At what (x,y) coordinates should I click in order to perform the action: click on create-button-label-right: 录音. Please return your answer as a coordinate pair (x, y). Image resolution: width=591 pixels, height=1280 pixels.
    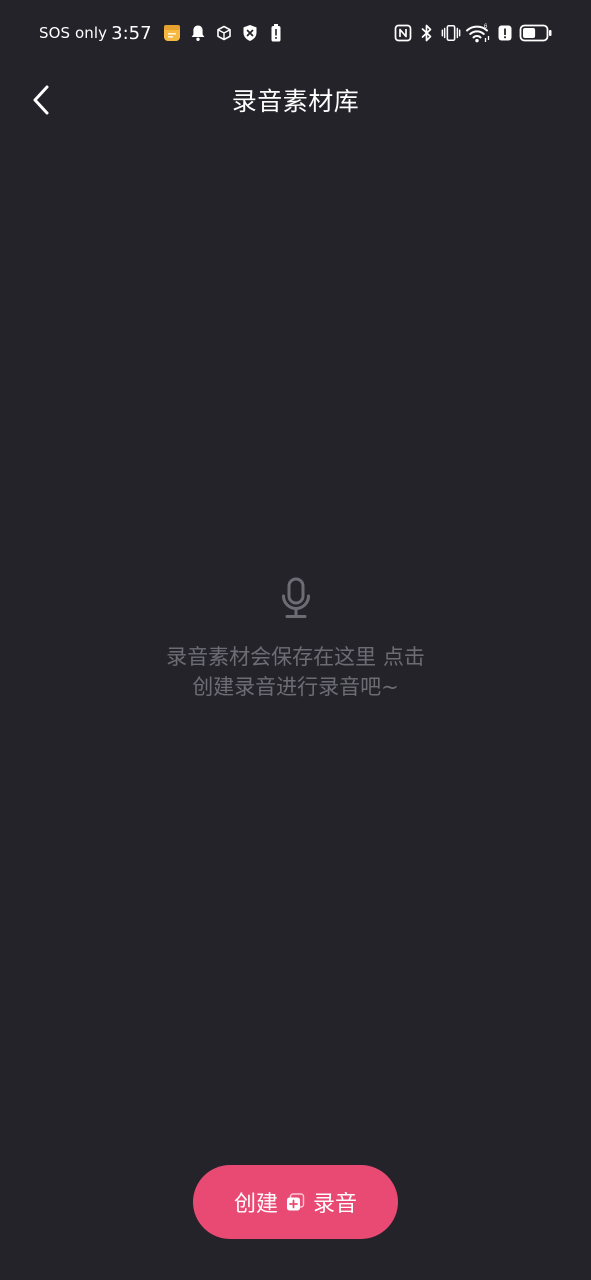
    Looking at the image, I should click on (335, 1204).